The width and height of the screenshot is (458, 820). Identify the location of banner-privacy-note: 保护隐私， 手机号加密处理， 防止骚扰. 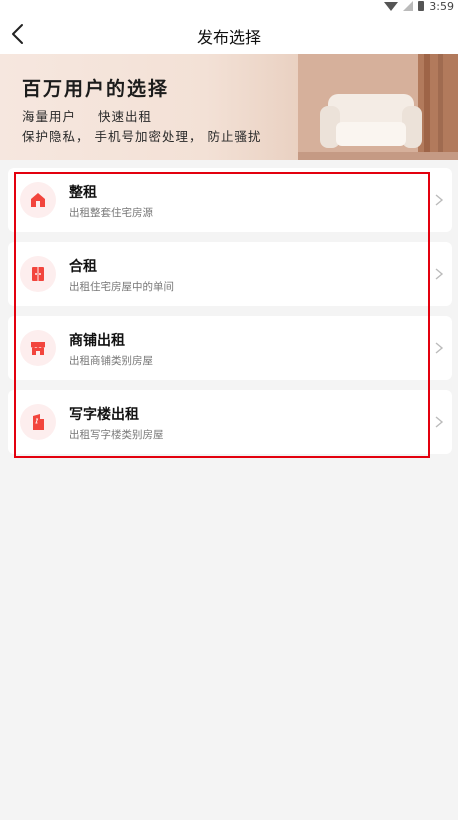
(142, 136).